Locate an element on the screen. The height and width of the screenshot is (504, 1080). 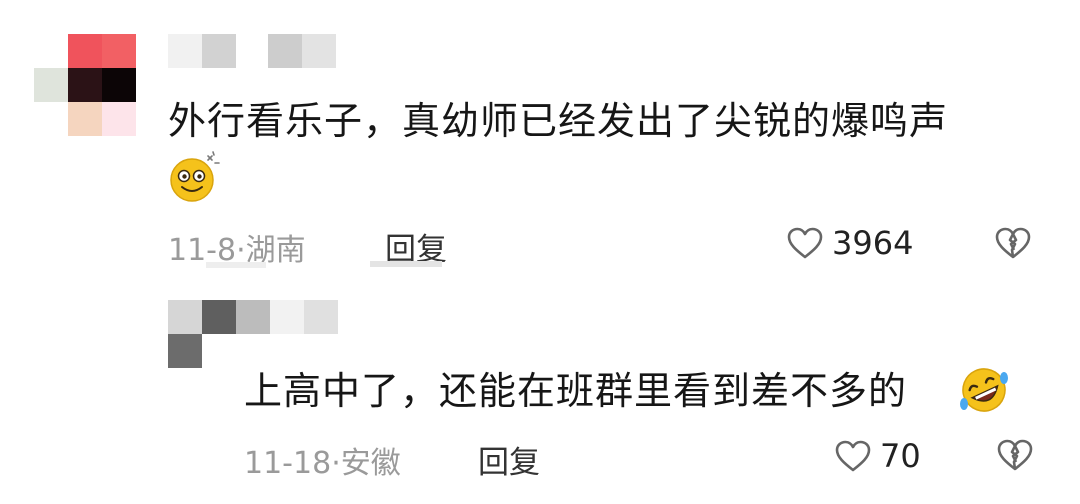
like-button: 3964 is located at coordinates (849, 243).